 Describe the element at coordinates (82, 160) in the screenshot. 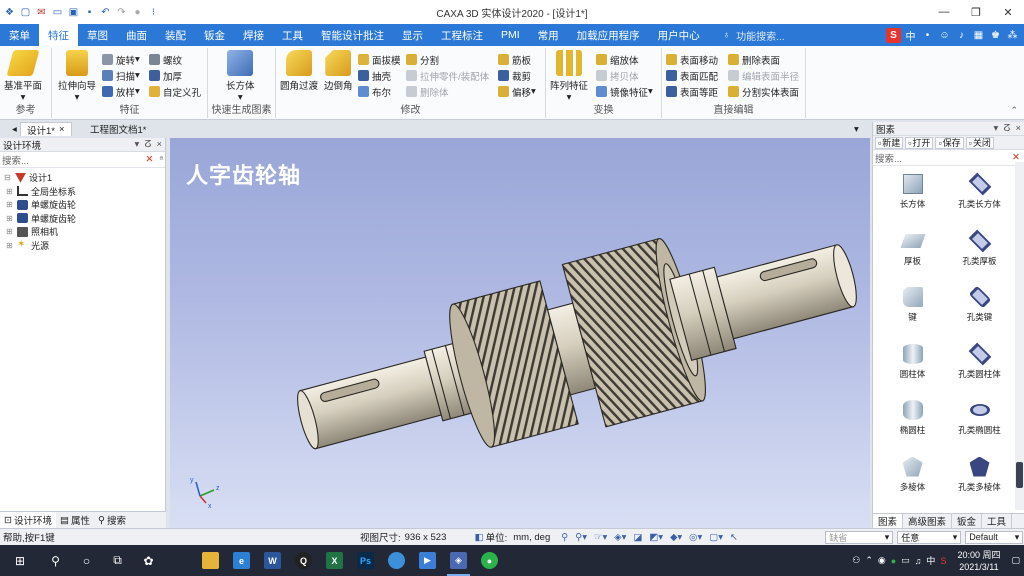

I see `tree-search: 搜索... ✕ ᵃ` at that location.